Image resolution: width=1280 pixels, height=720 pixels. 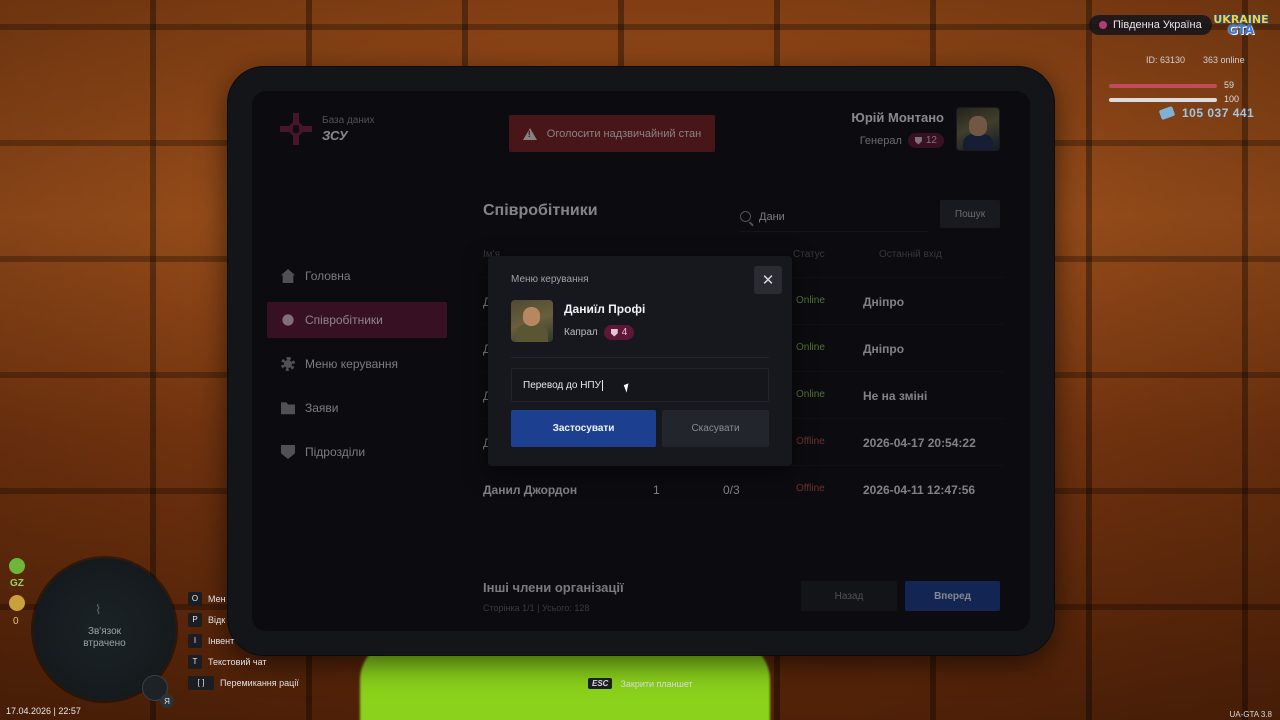 What do you see at coordinates (195, 640) in the screenshot?
I see `key-cap: I` at bounding box center [195, 640].